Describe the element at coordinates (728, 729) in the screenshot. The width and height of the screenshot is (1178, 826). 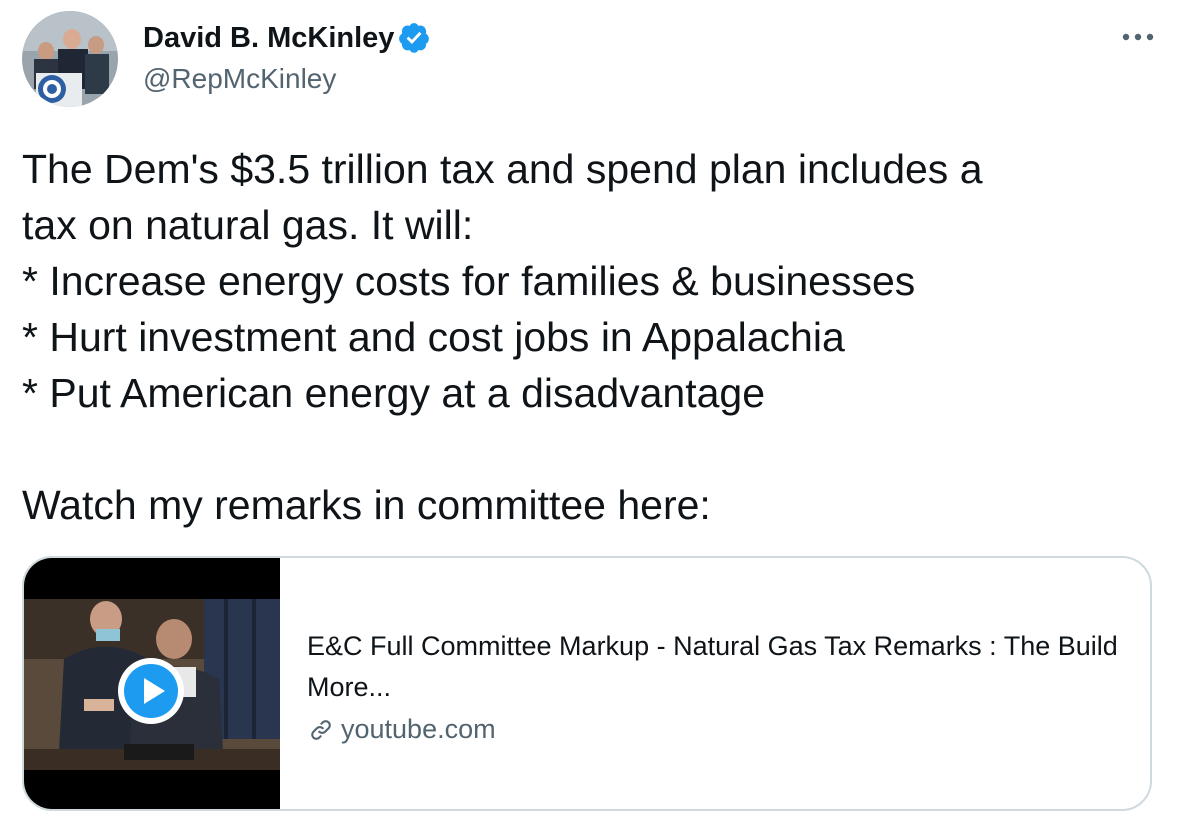
I see `card-domain-row: youtube.com` at that location.